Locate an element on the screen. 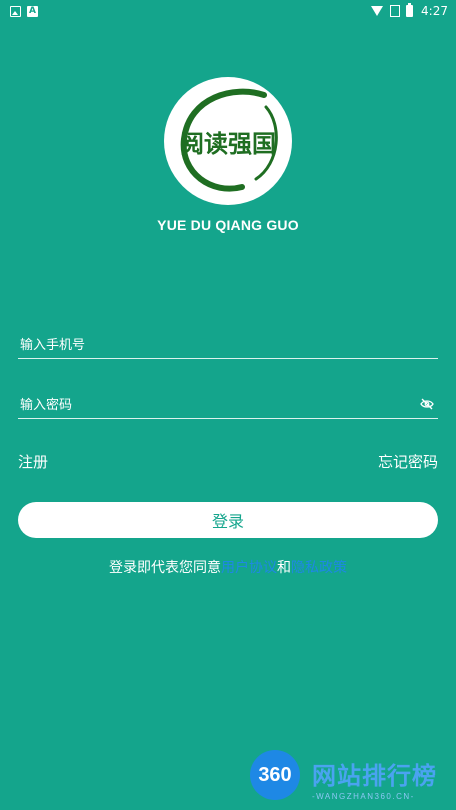 The image size is (456, 810). image-icon is located at coordinates (15, 11).